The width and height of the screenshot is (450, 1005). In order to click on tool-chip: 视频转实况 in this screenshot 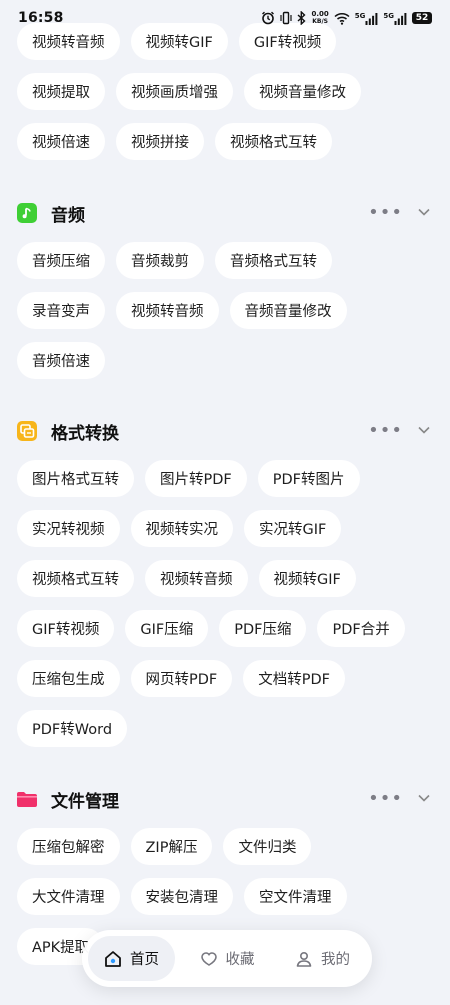, I will do `click(181, 528)`.